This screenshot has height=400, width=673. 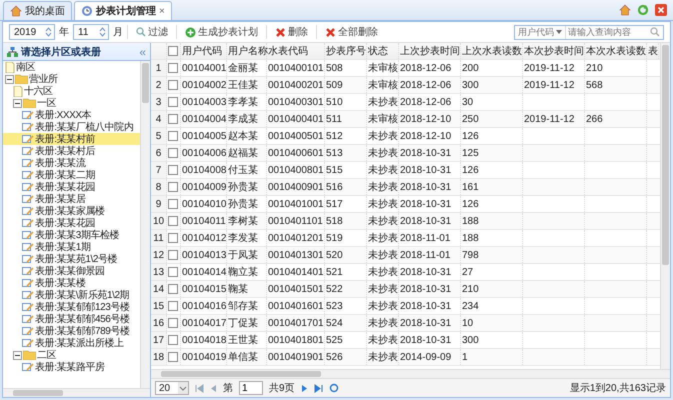 I want to click on table-cell: 0010401601, so click(x=296, y=306).